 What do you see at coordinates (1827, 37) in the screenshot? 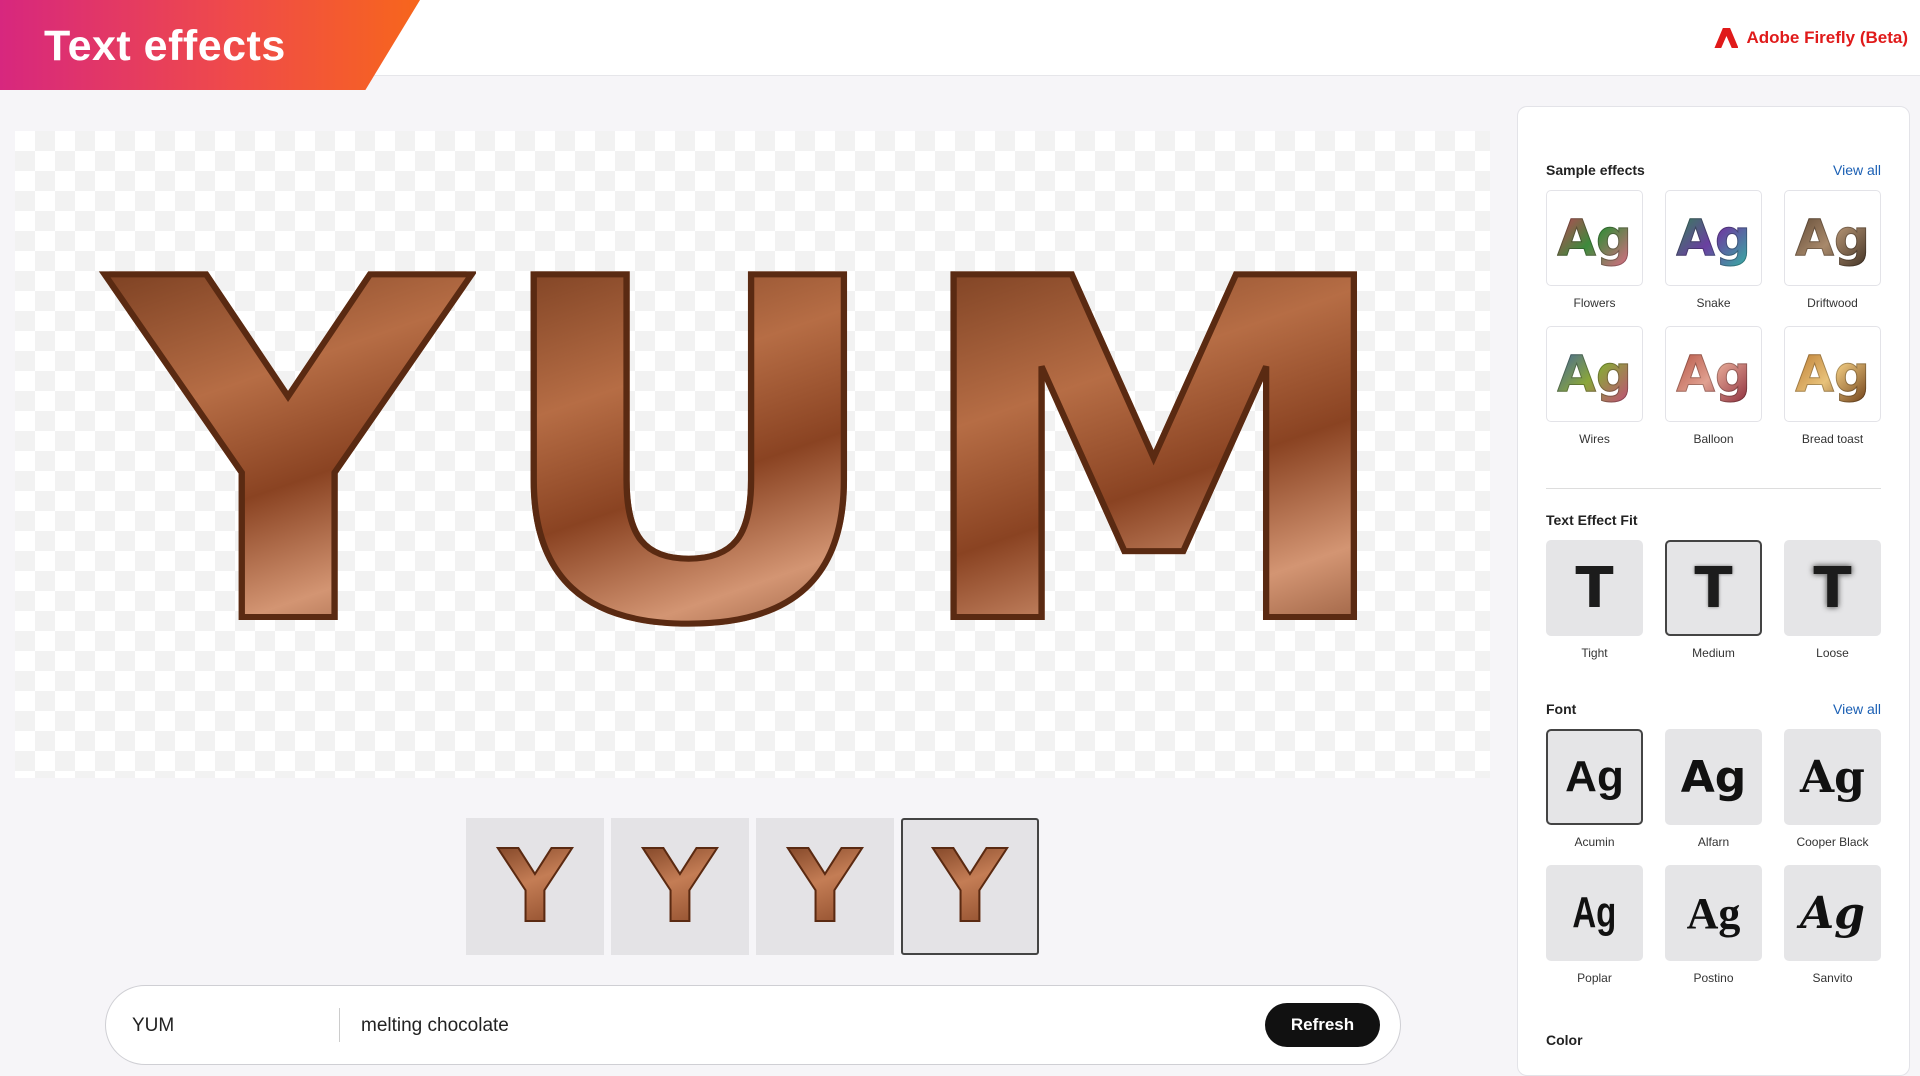
I see `brand-label: Adobe Firefly (Beta)` at bounding box center [1827, 37].